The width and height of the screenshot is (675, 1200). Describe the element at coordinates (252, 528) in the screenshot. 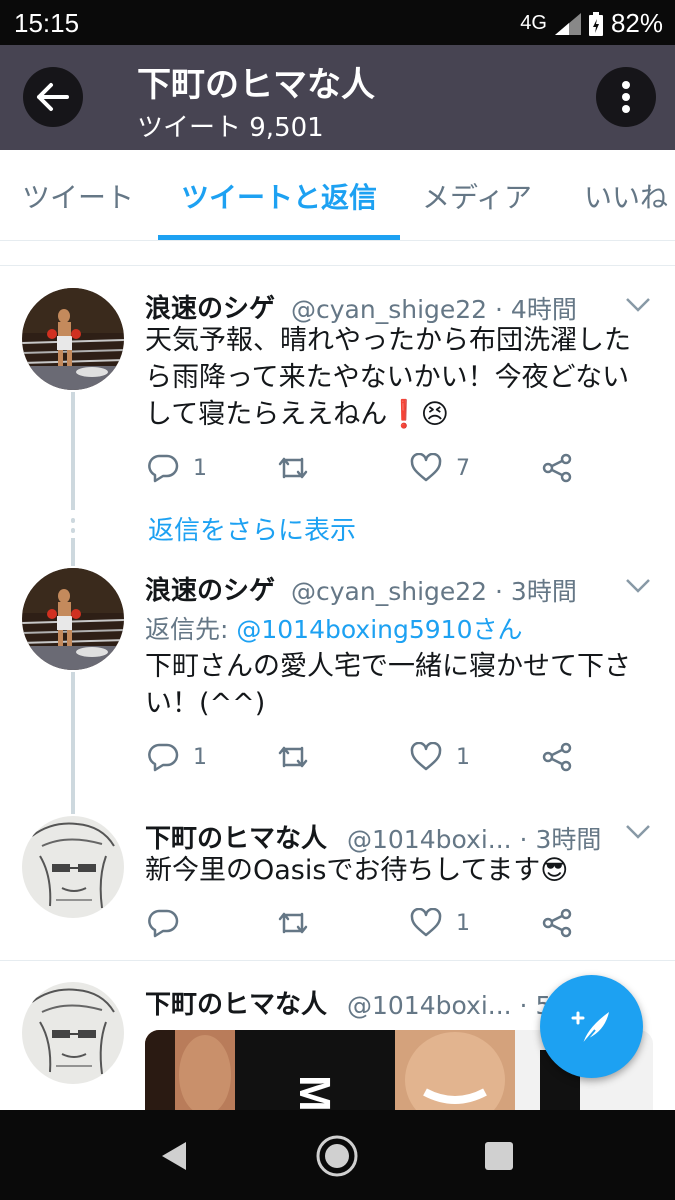

I see `show-more-replies-link: 返信をさらに表示` at that location.